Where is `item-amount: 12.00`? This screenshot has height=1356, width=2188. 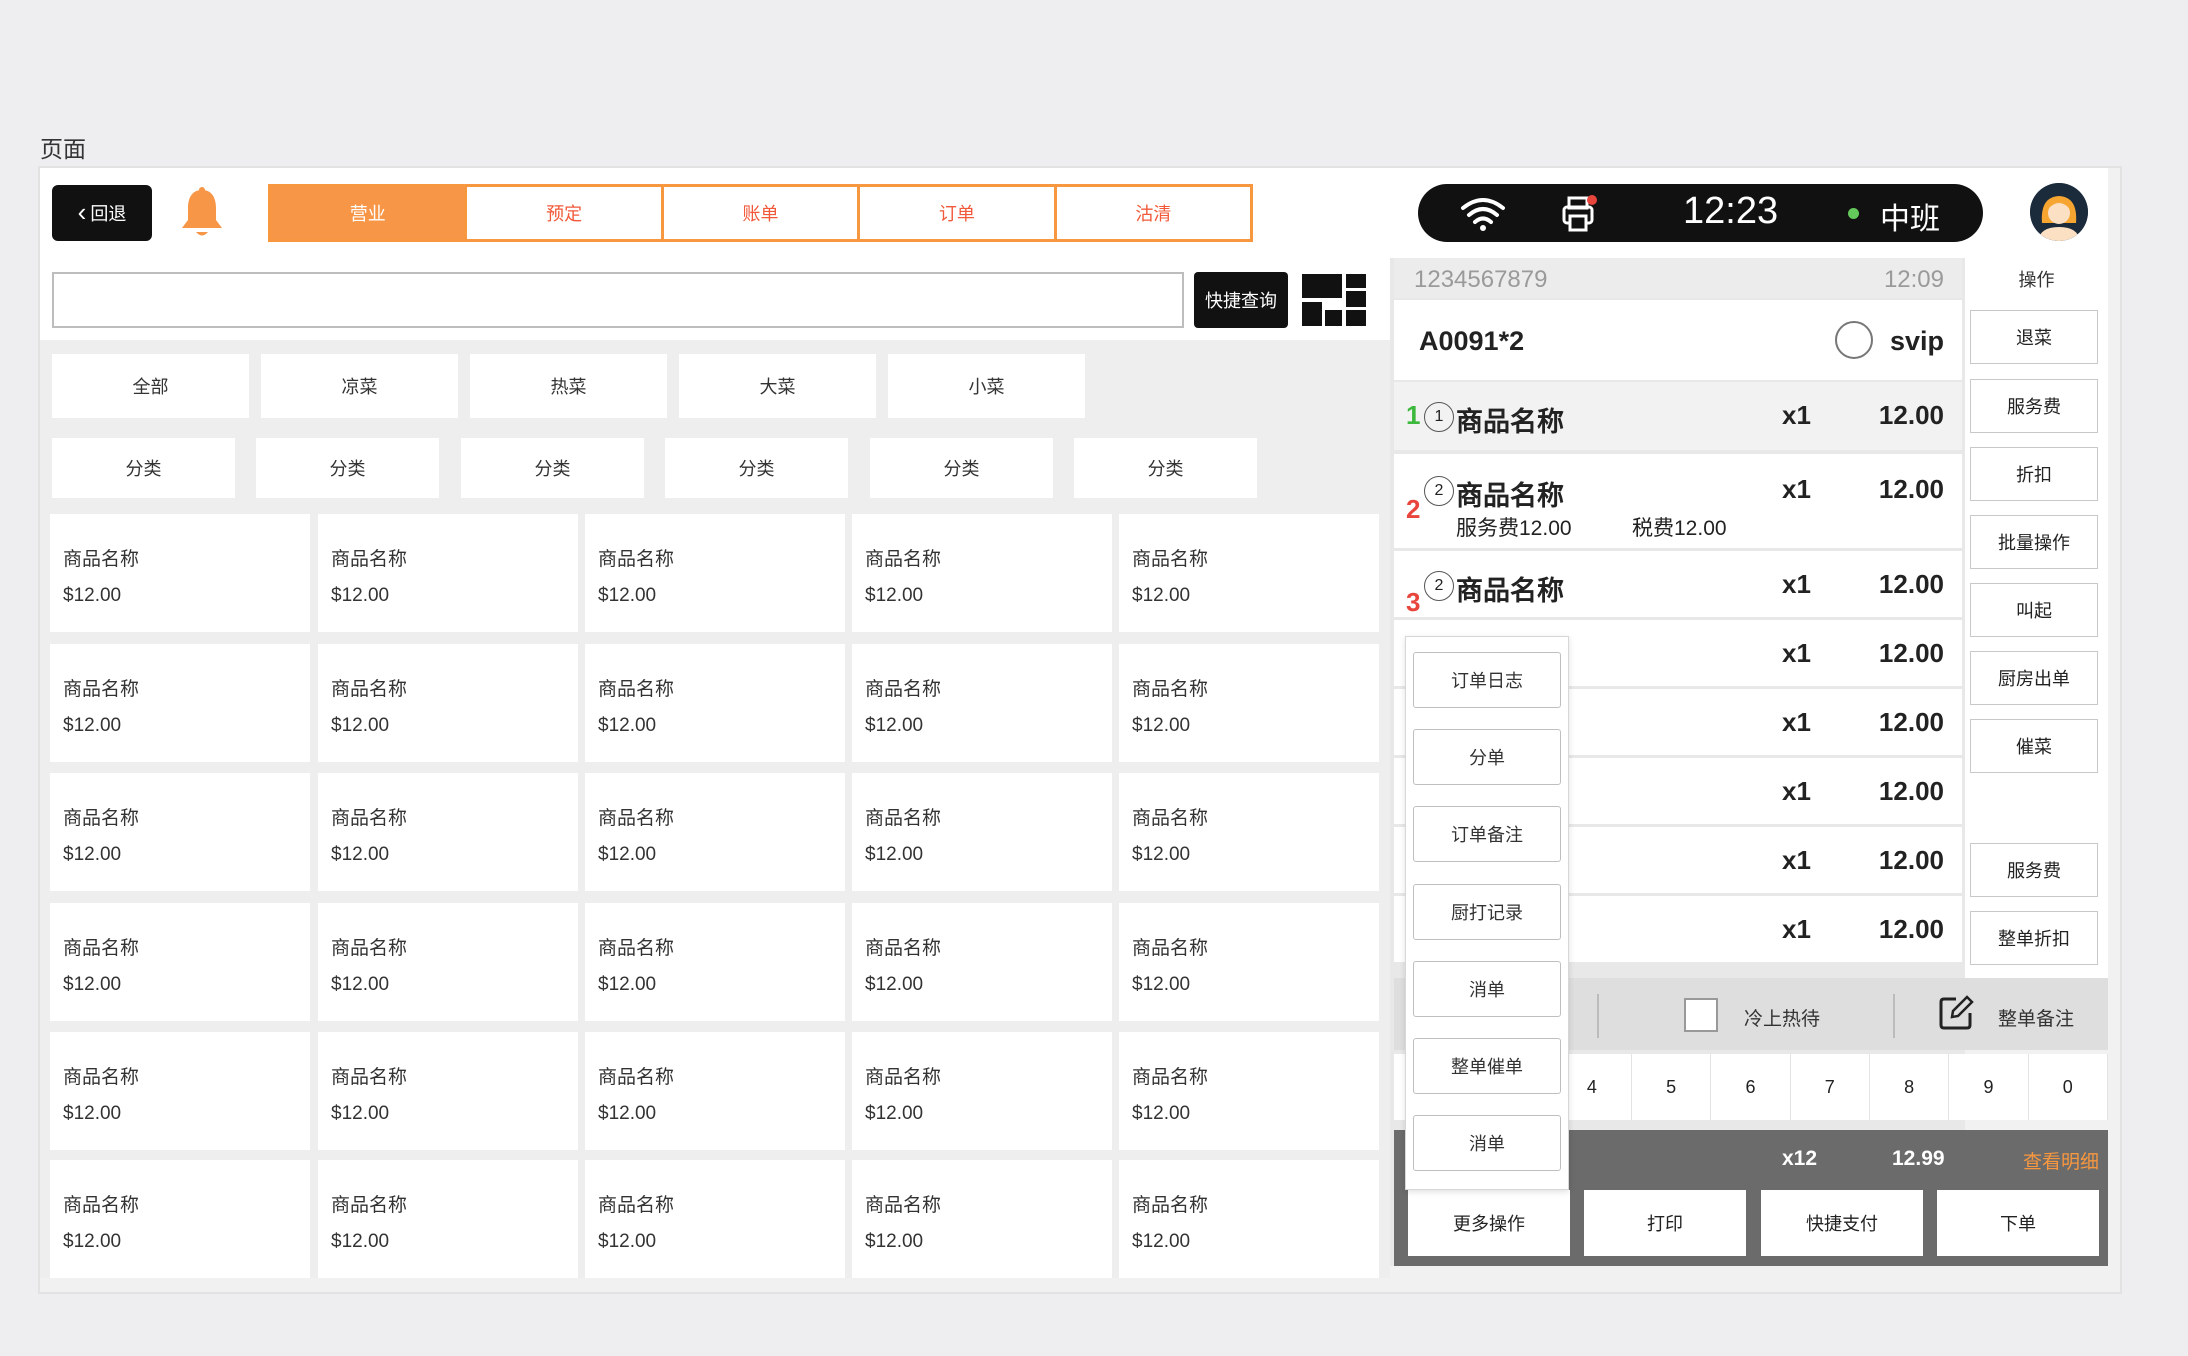 item-amount: 12.00 is located at coordinates (1911, 653).